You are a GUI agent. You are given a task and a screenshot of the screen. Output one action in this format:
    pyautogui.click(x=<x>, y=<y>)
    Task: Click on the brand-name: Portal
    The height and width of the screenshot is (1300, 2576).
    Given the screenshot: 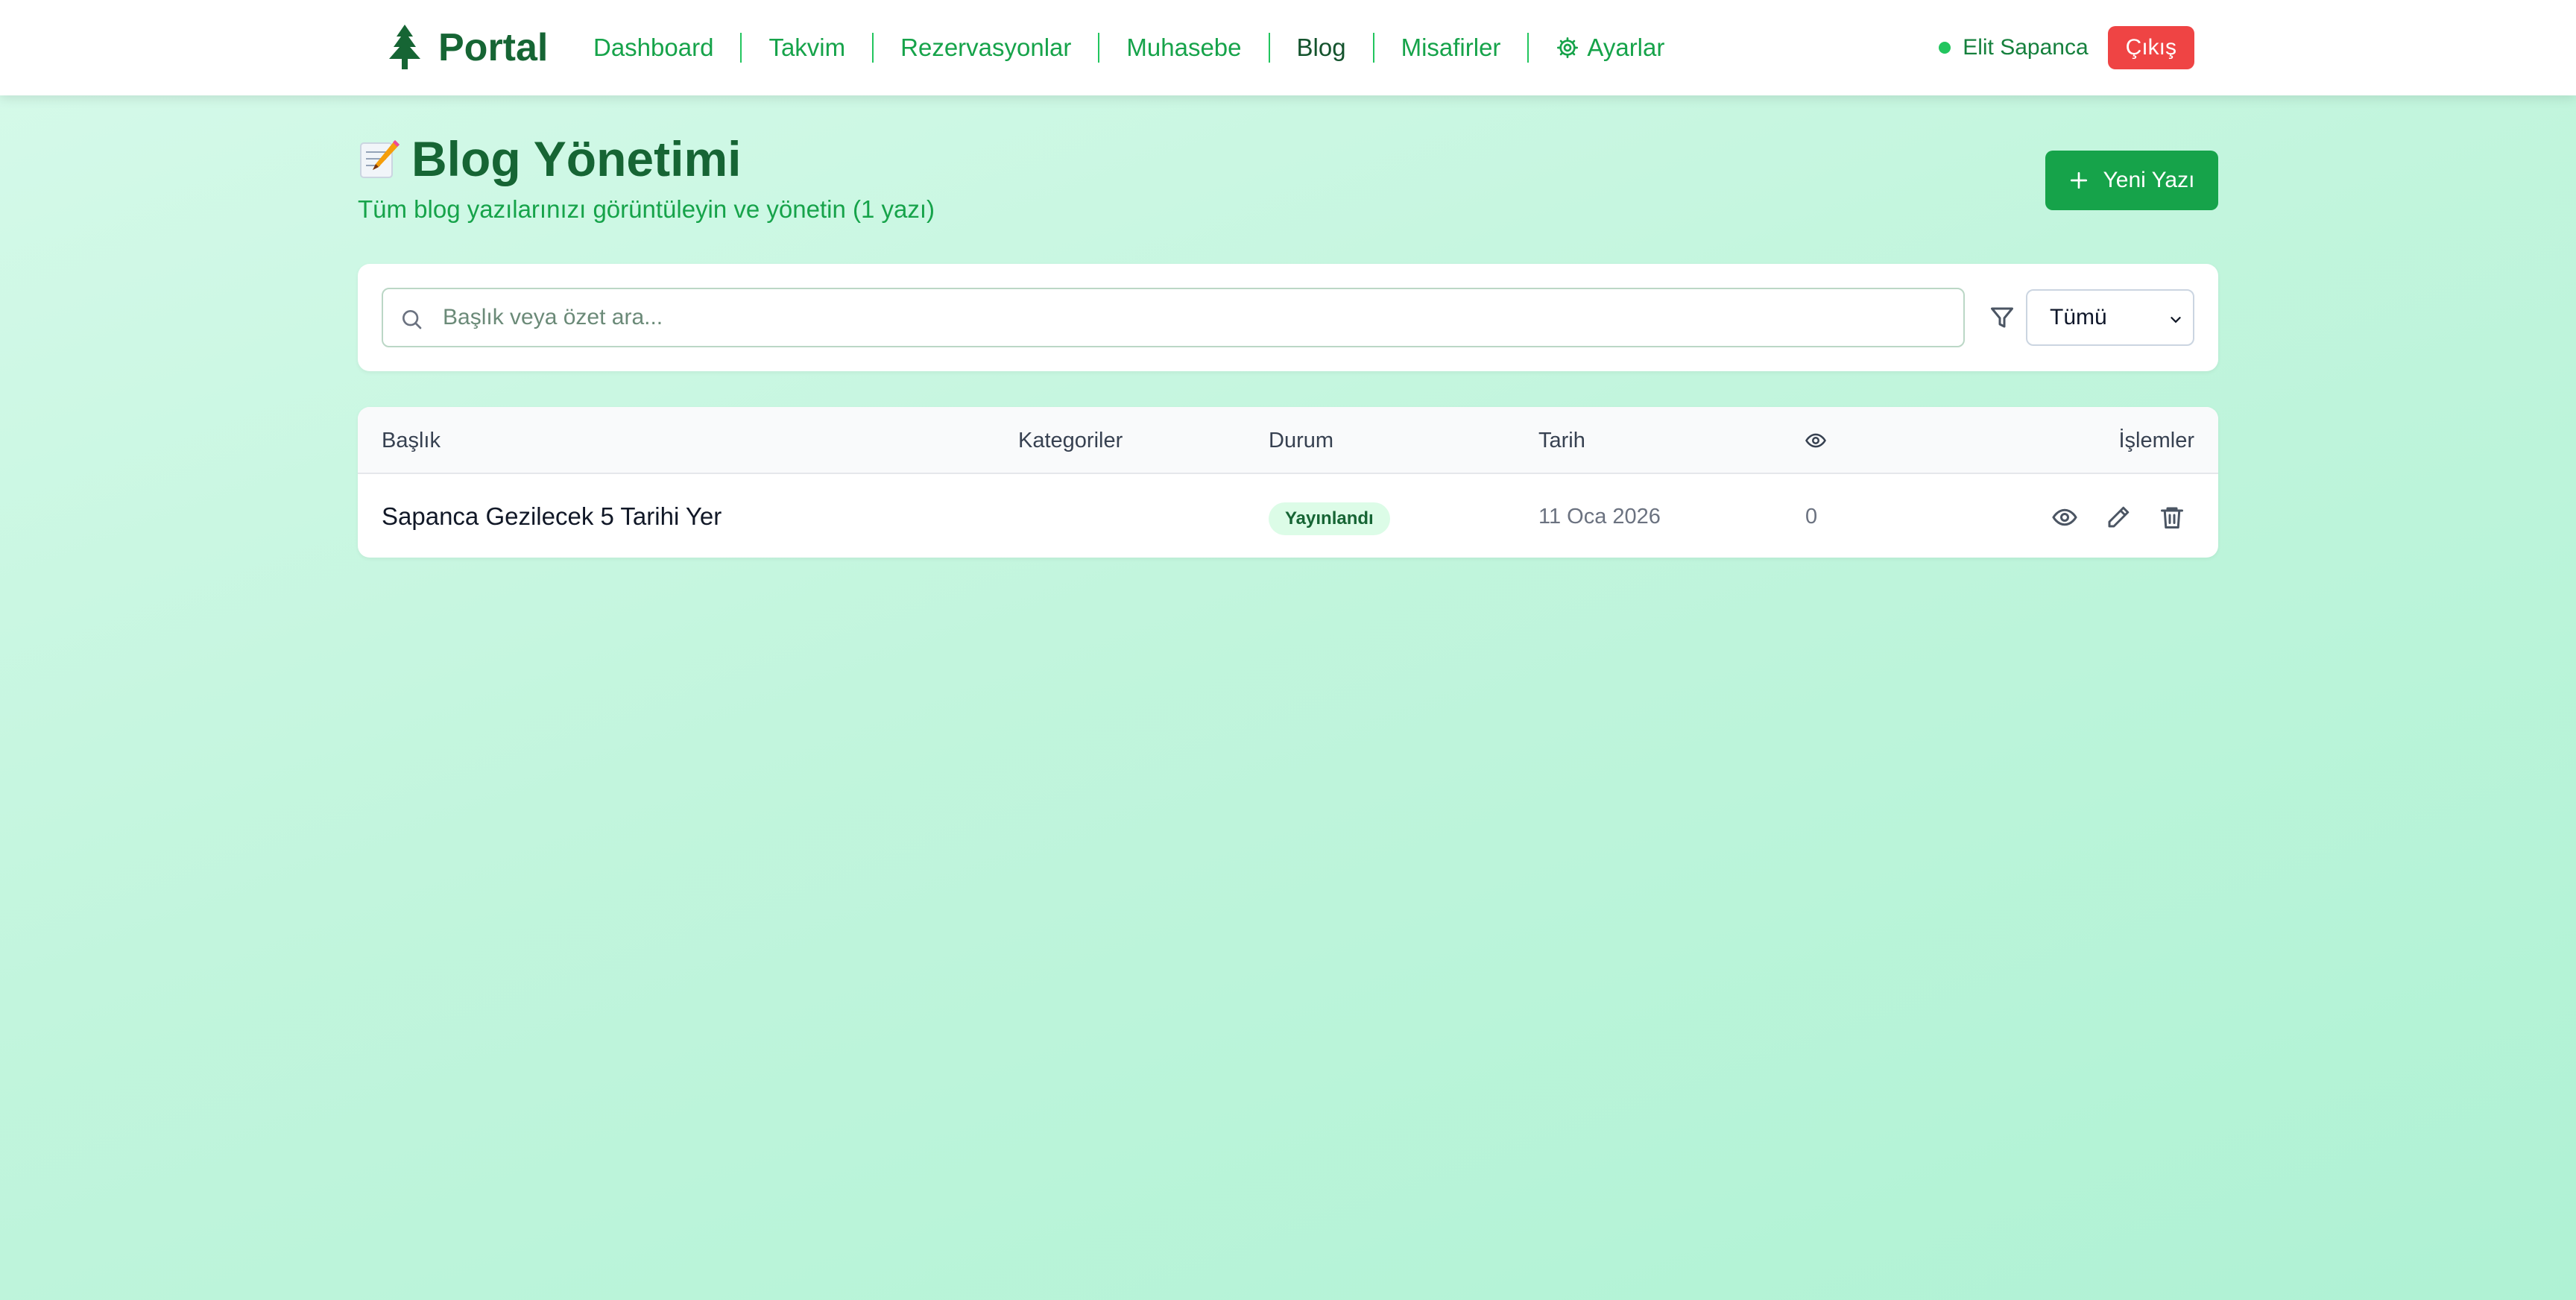 What is the action you would take?
    pyautogui.click(x=493, y=47)
    